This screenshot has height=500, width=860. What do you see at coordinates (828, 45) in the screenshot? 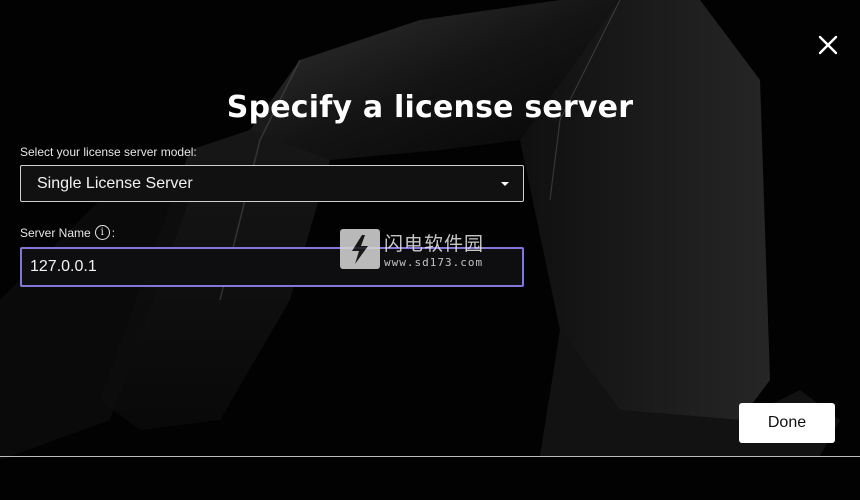
I see `close-icon` at bounding box center [828, 45].